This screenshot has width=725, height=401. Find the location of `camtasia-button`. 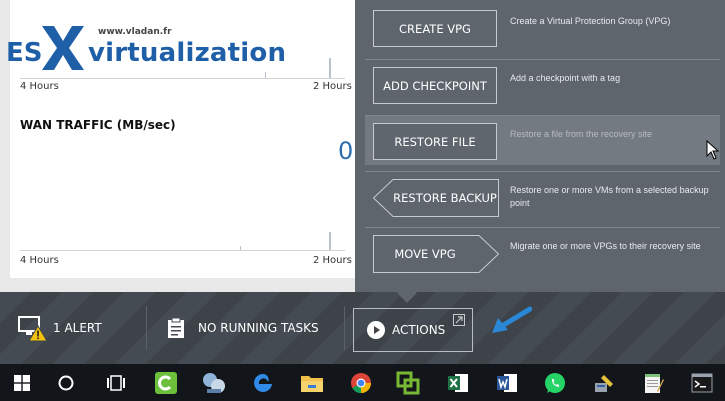

camtasia-button is located at coordinates (166, 382).